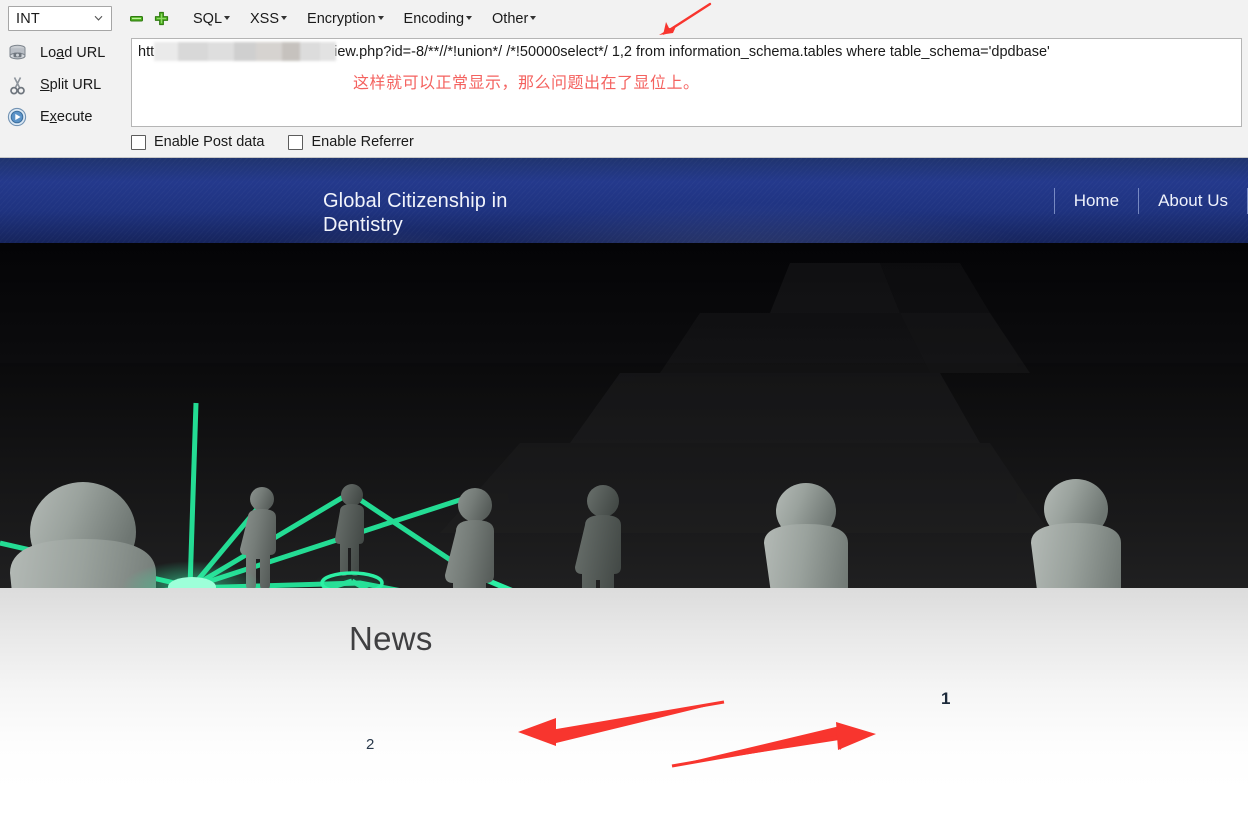  I want to click on nav-item-about-us: About Us, so click(1193, 201).